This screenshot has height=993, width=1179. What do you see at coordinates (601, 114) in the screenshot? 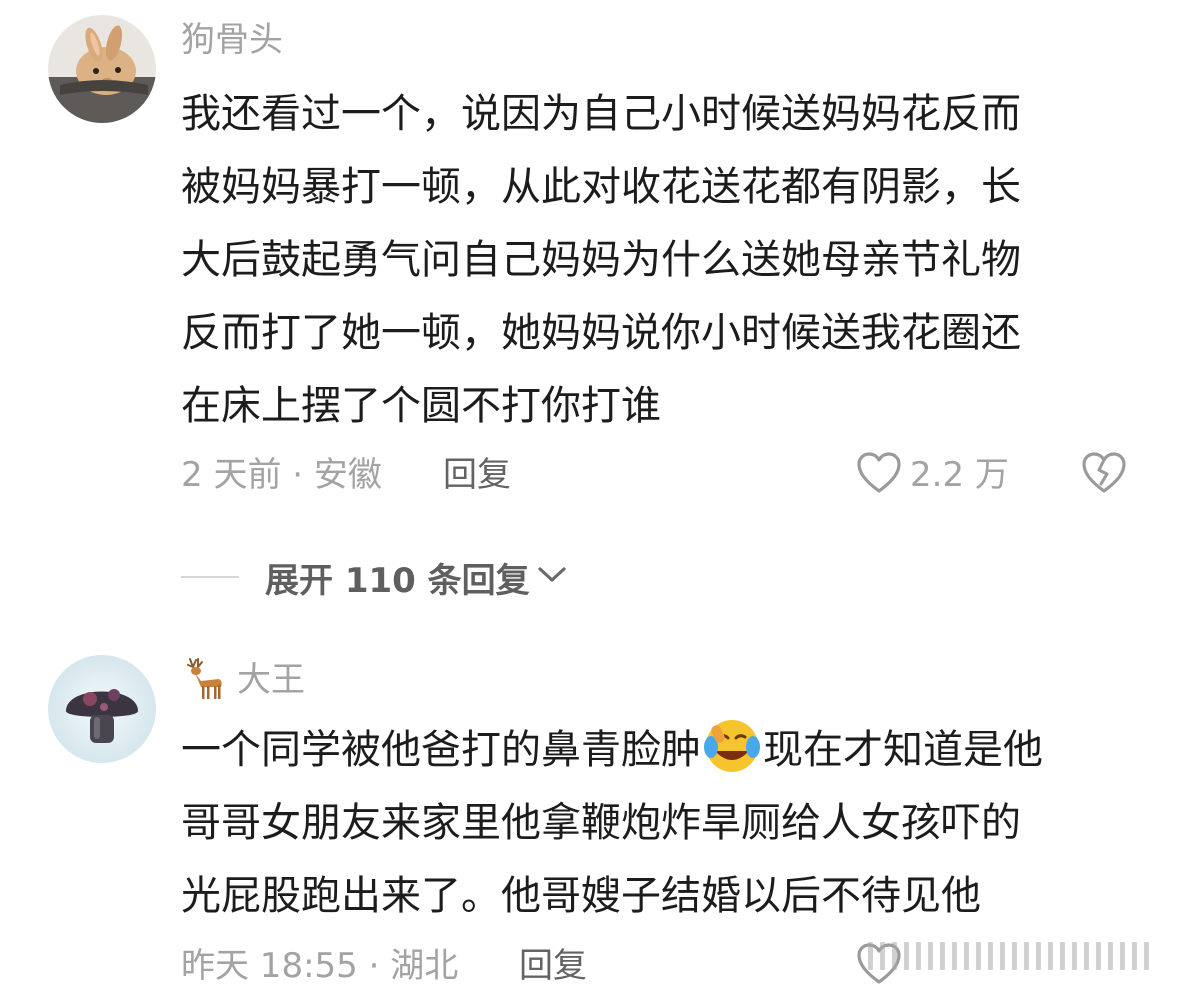
I see `comment-text-line: 我还看过一个，说因为自己小时候送妈妈花反而` at bounding box center [601, 114].